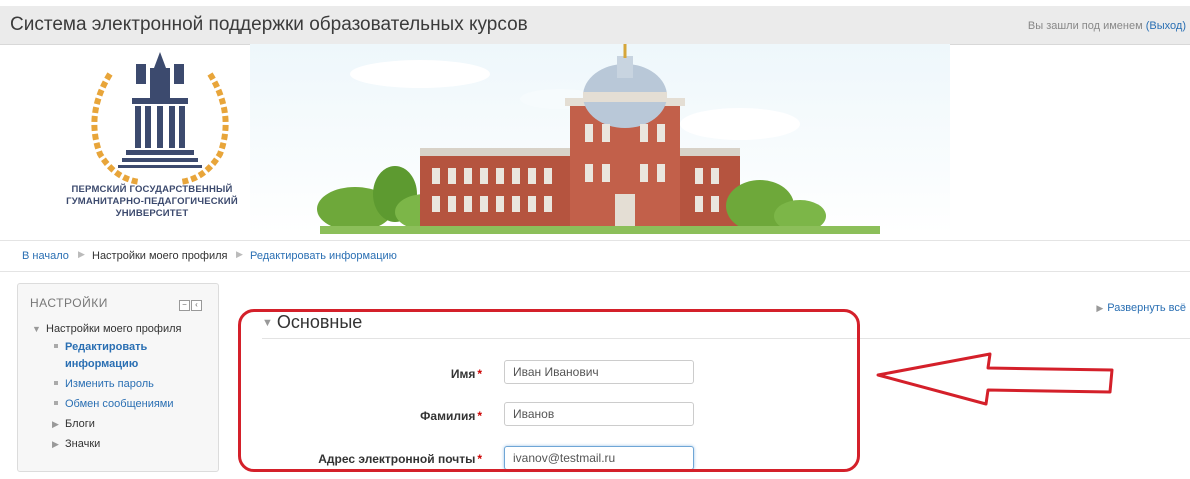 This screenshot has height=479, width=1190. Describe the element at coordinates (323, 256) in the screenshot. I see `breadcrumb-current: Редактировать информацию` at that location.